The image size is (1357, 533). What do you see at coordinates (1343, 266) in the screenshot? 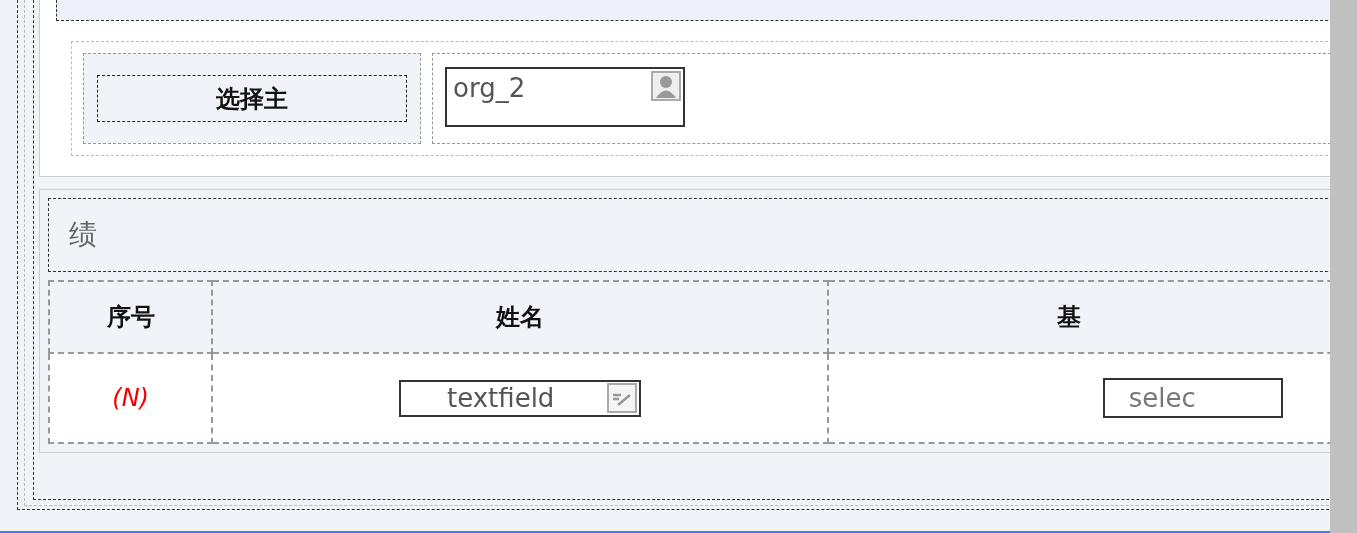
I see `scrollbar` at bounding box center [1343, 266].